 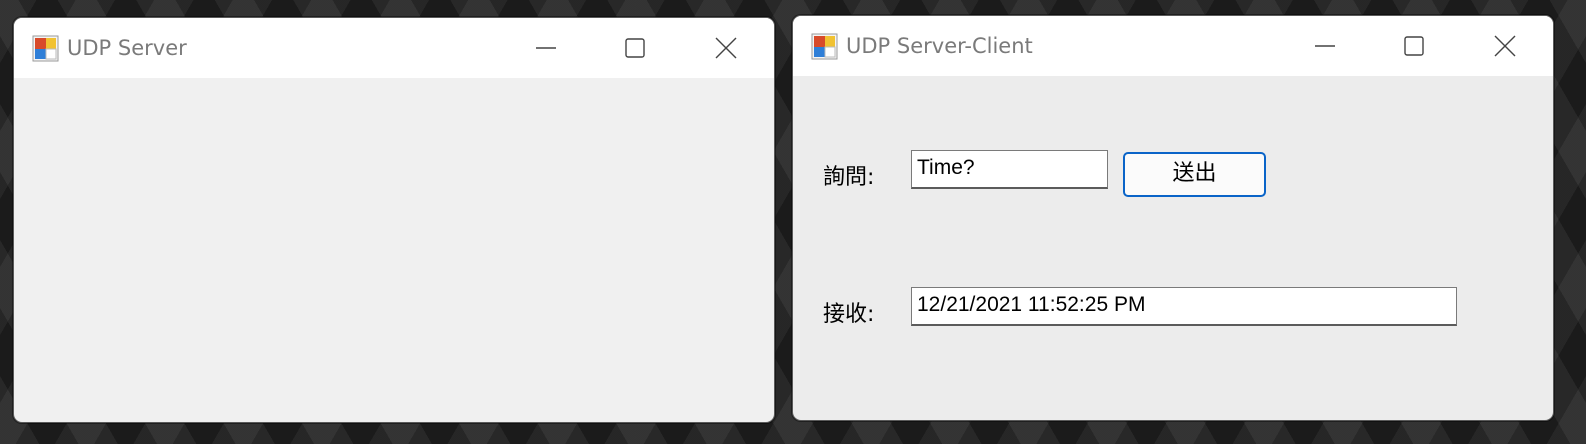 I want to click on receive-label: 接收:, so click(x=849, y=314).